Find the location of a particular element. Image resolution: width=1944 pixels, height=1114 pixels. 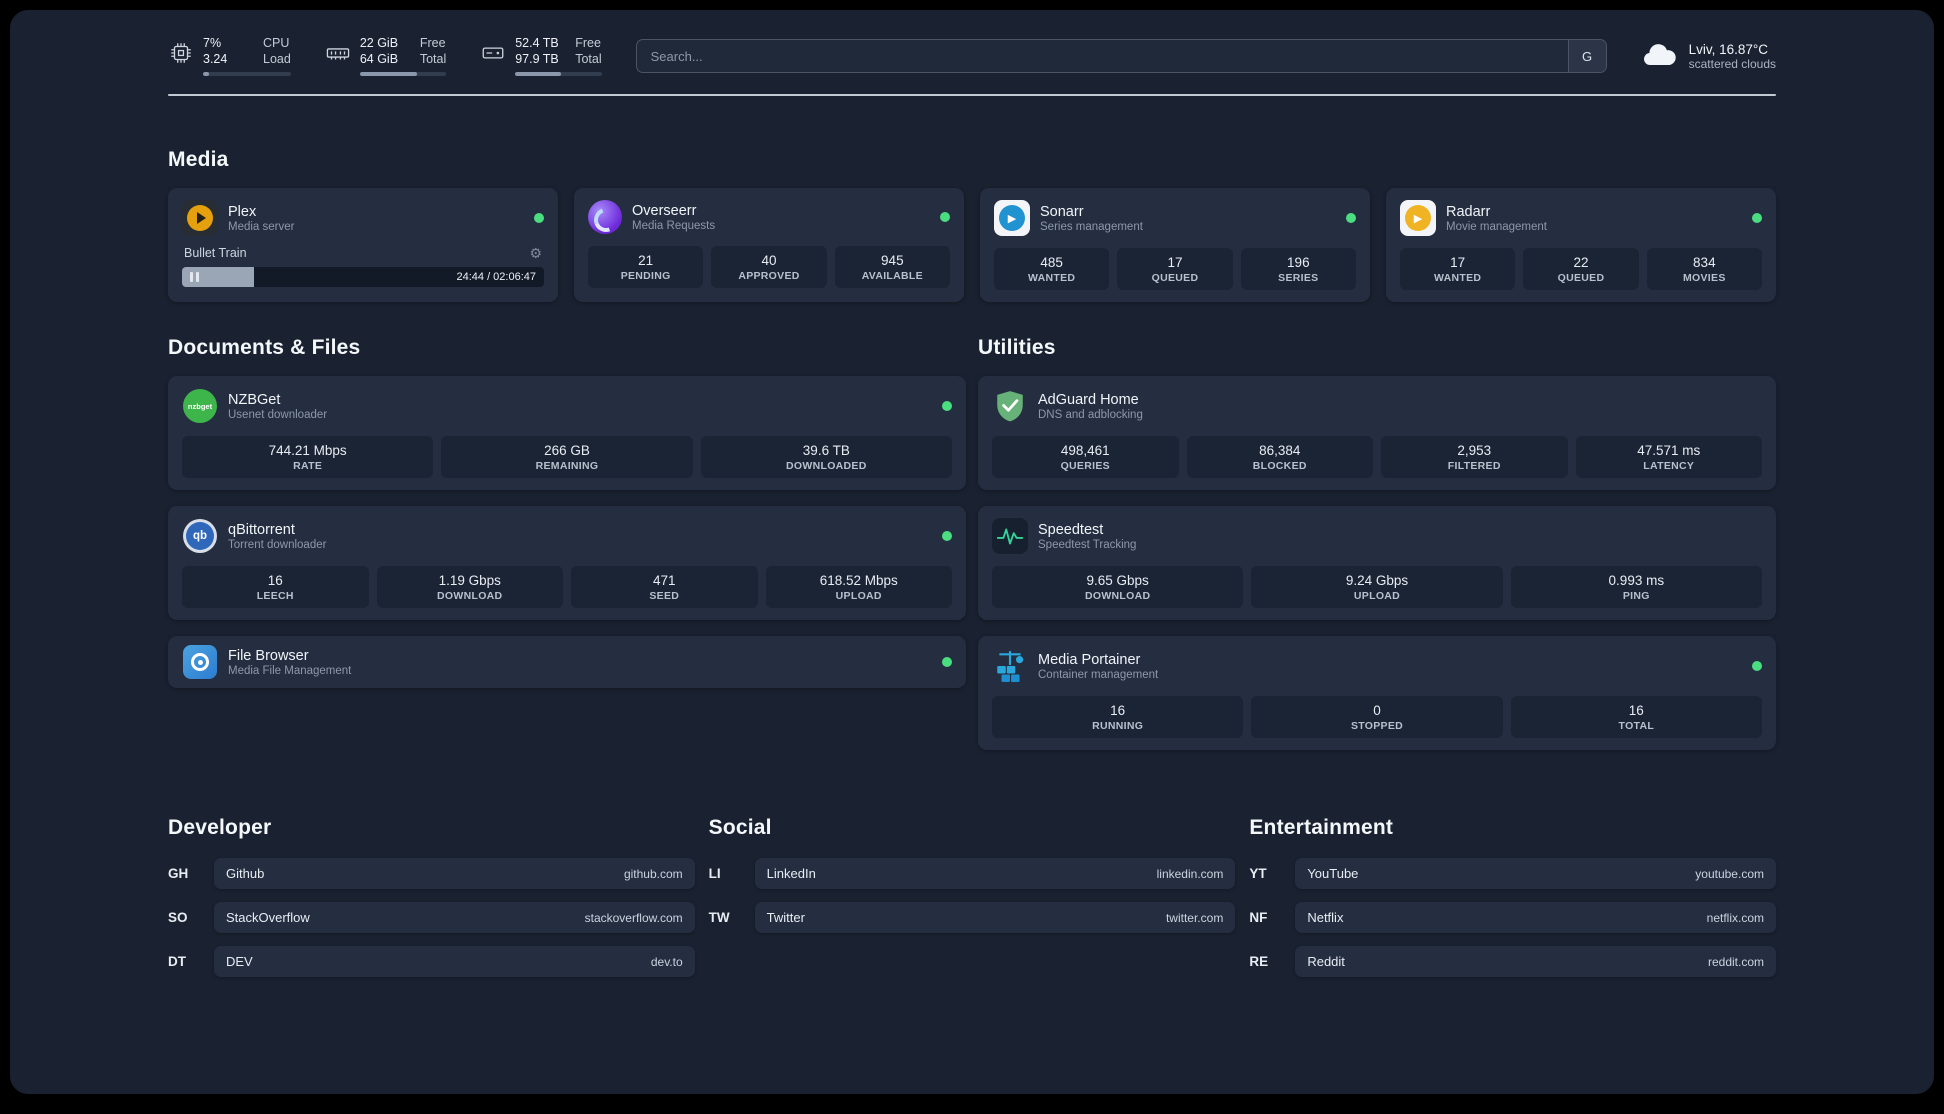

search-bar: G is located at coordinates (1121, 56).